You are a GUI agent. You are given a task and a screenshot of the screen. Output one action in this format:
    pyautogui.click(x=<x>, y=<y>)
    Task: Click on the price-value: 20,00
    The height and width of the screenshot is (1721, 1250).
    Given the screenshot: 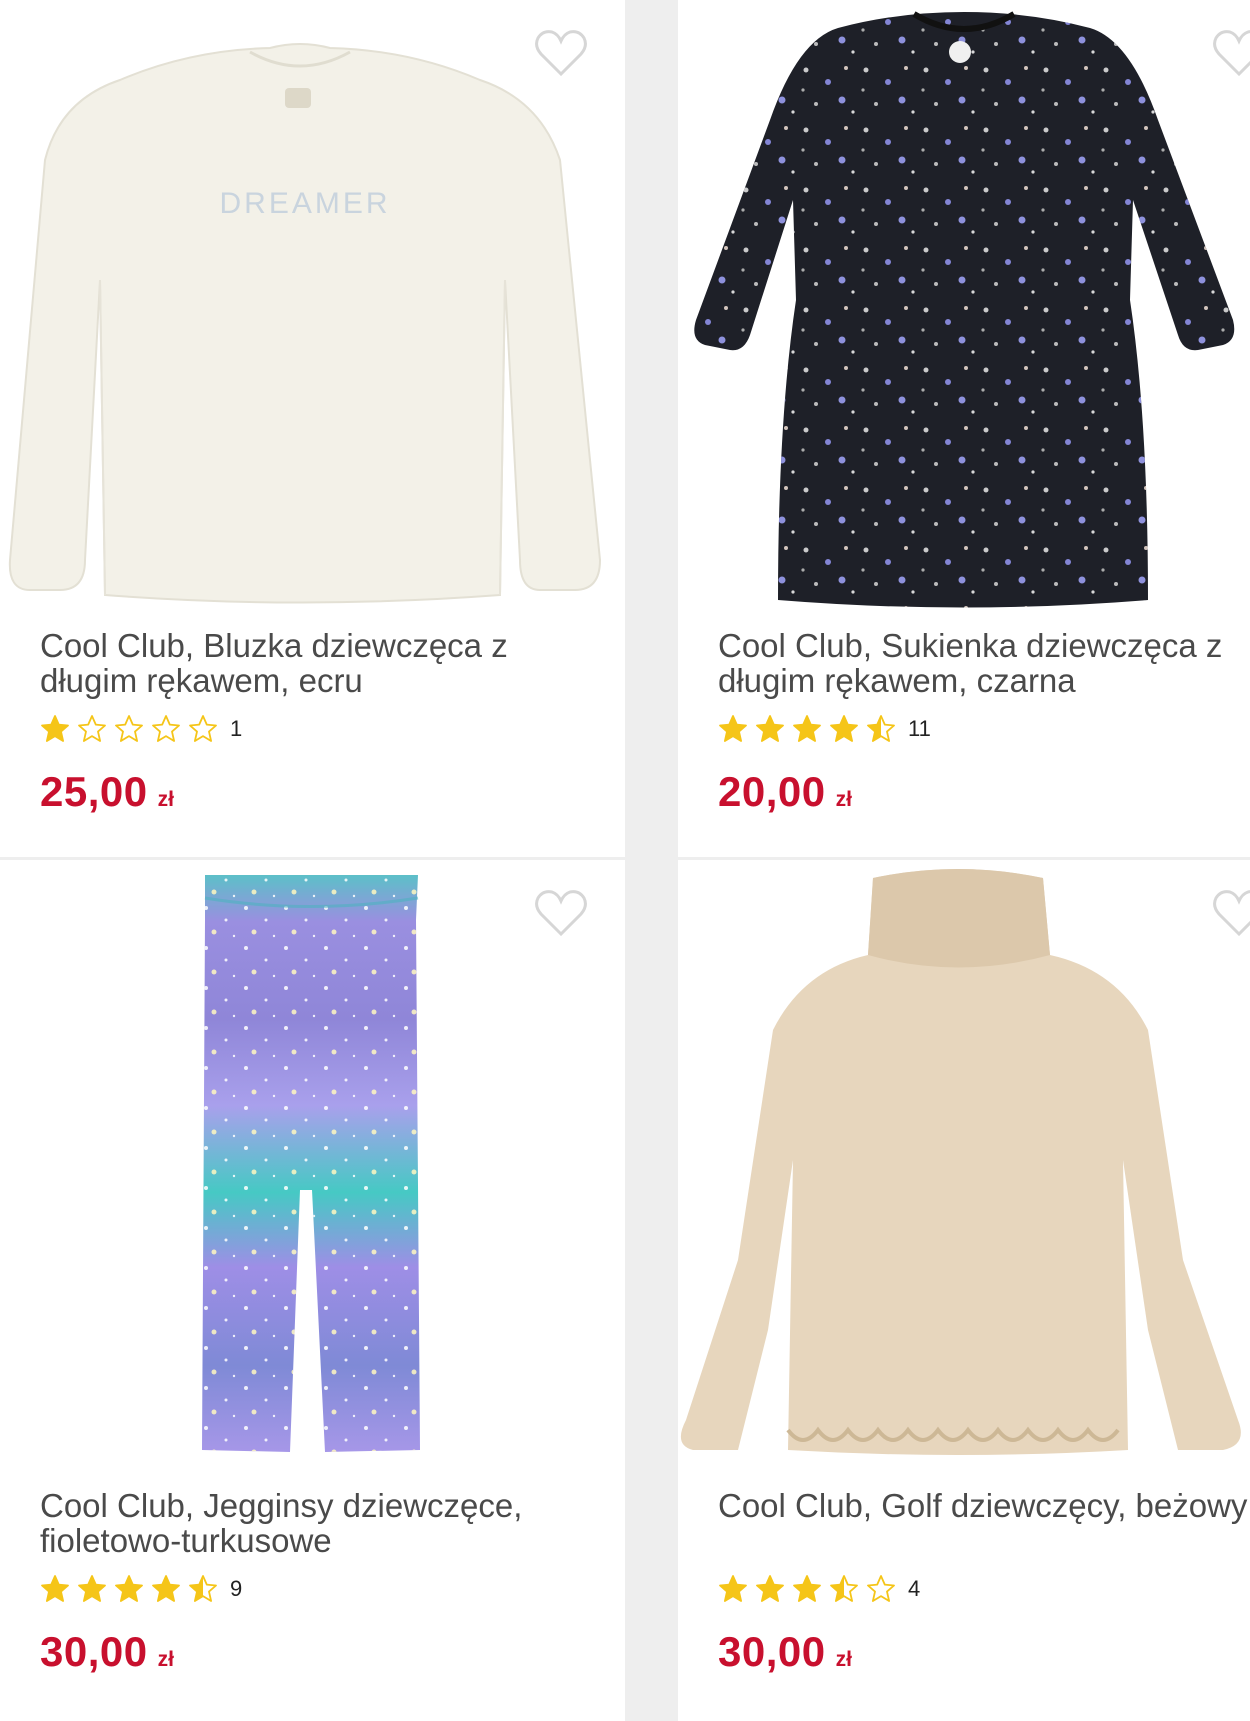 What is the action you would take?
    pyautogui.click(x=772, y=791)
    